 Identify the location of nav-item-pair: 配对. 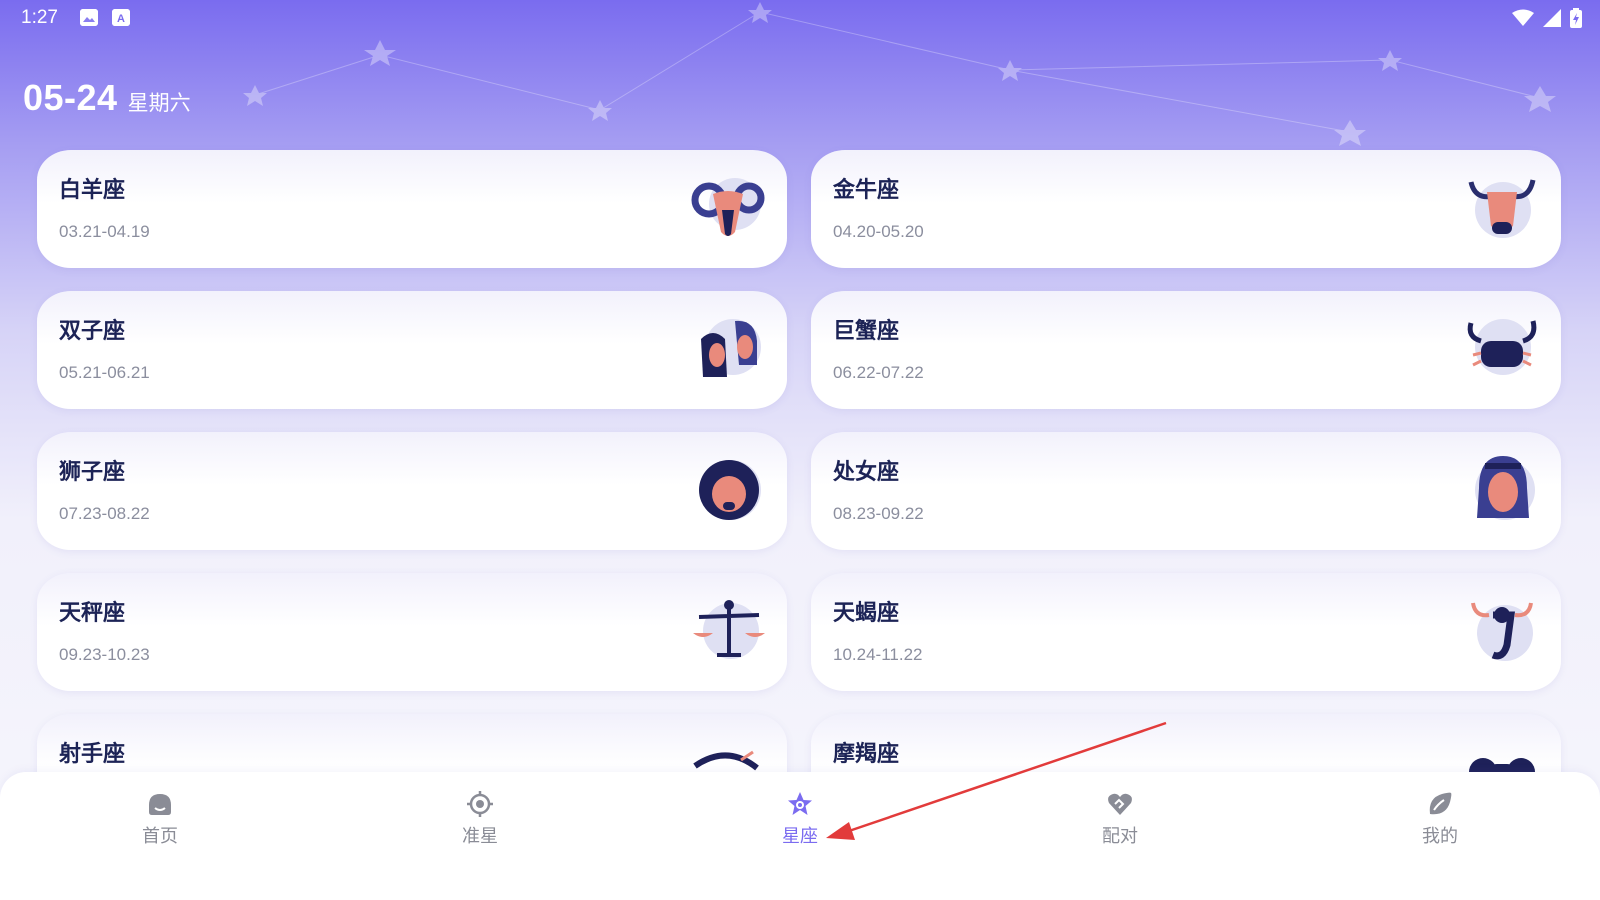
(1120, 845).